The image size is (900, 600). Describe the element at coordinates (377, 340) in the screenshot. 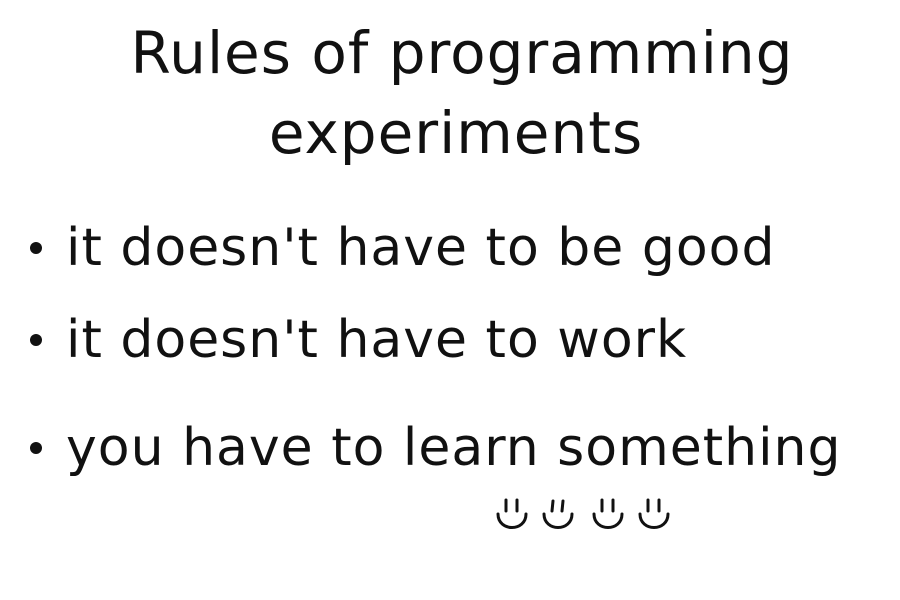

I see `rule-text-2: it doesn't have to work` at that location.